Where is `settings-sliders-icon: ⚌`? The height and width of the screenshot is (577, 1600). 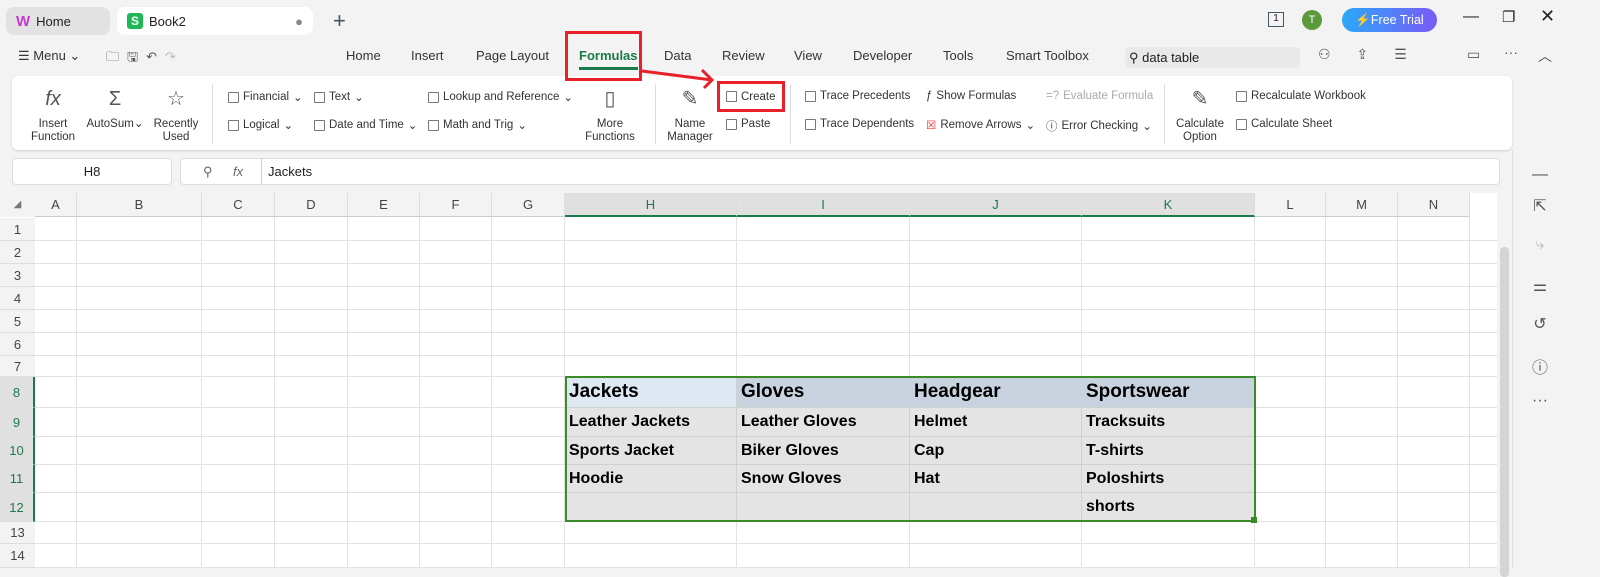 settings-sliders-icon: ⚌ is located at coordinates (1540, 286).